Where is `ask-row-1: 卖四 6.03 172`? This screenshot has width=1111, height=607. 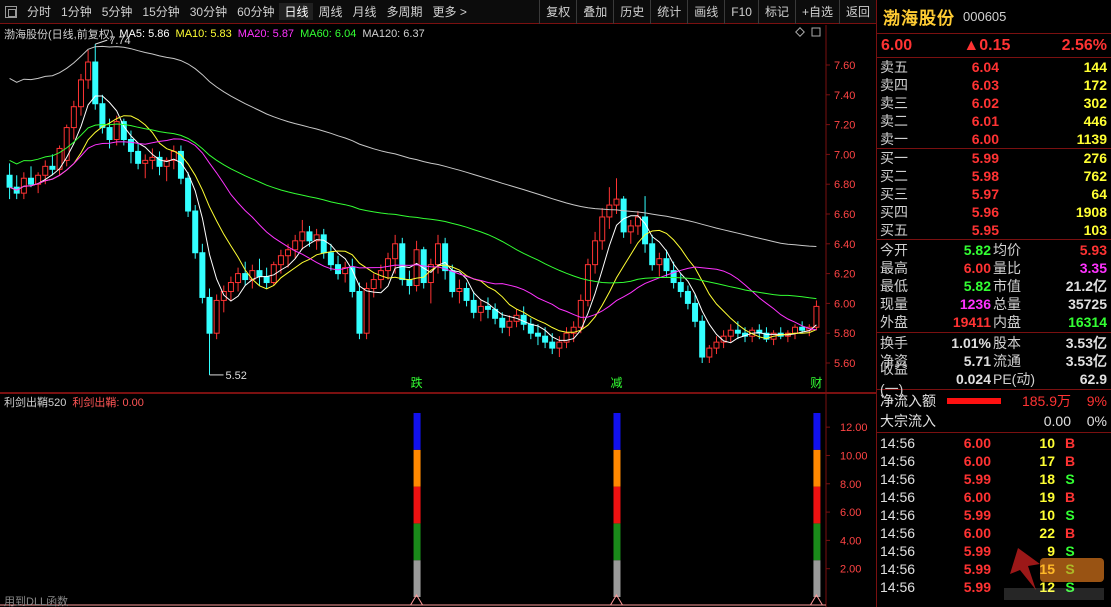 ask-row-1: 卖四 6.03 172 is located at coordinates (994, 85).